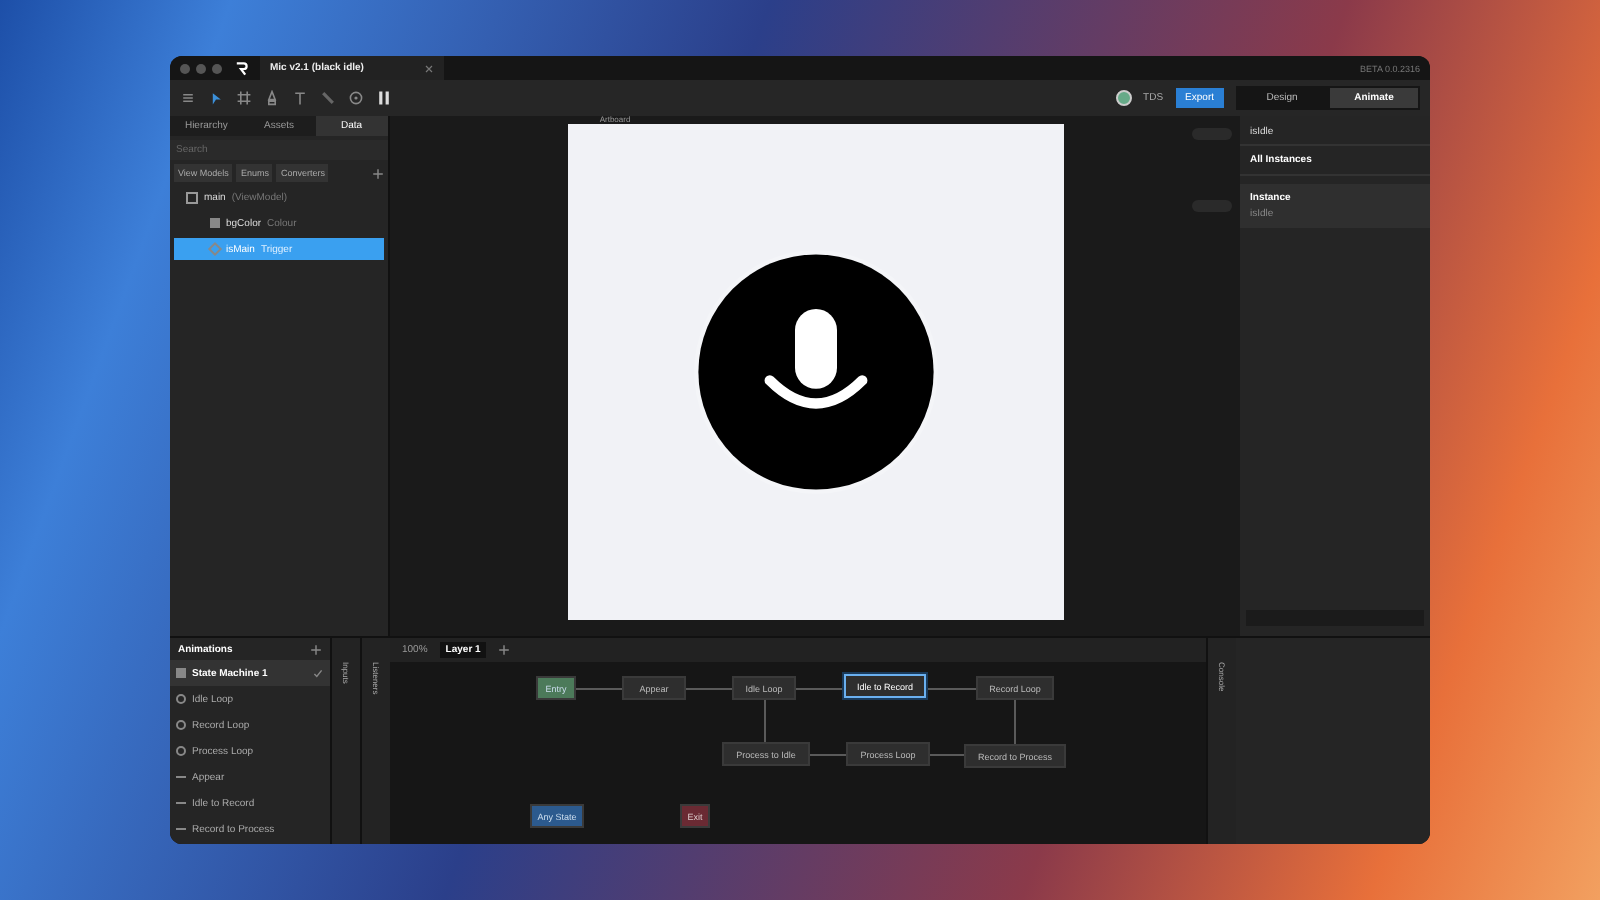 The image size is (1600, 900). What do you see at coordinates (300, 98) in the screenshot?
I see `text-tool-icon` at bounding box center [300, 98].